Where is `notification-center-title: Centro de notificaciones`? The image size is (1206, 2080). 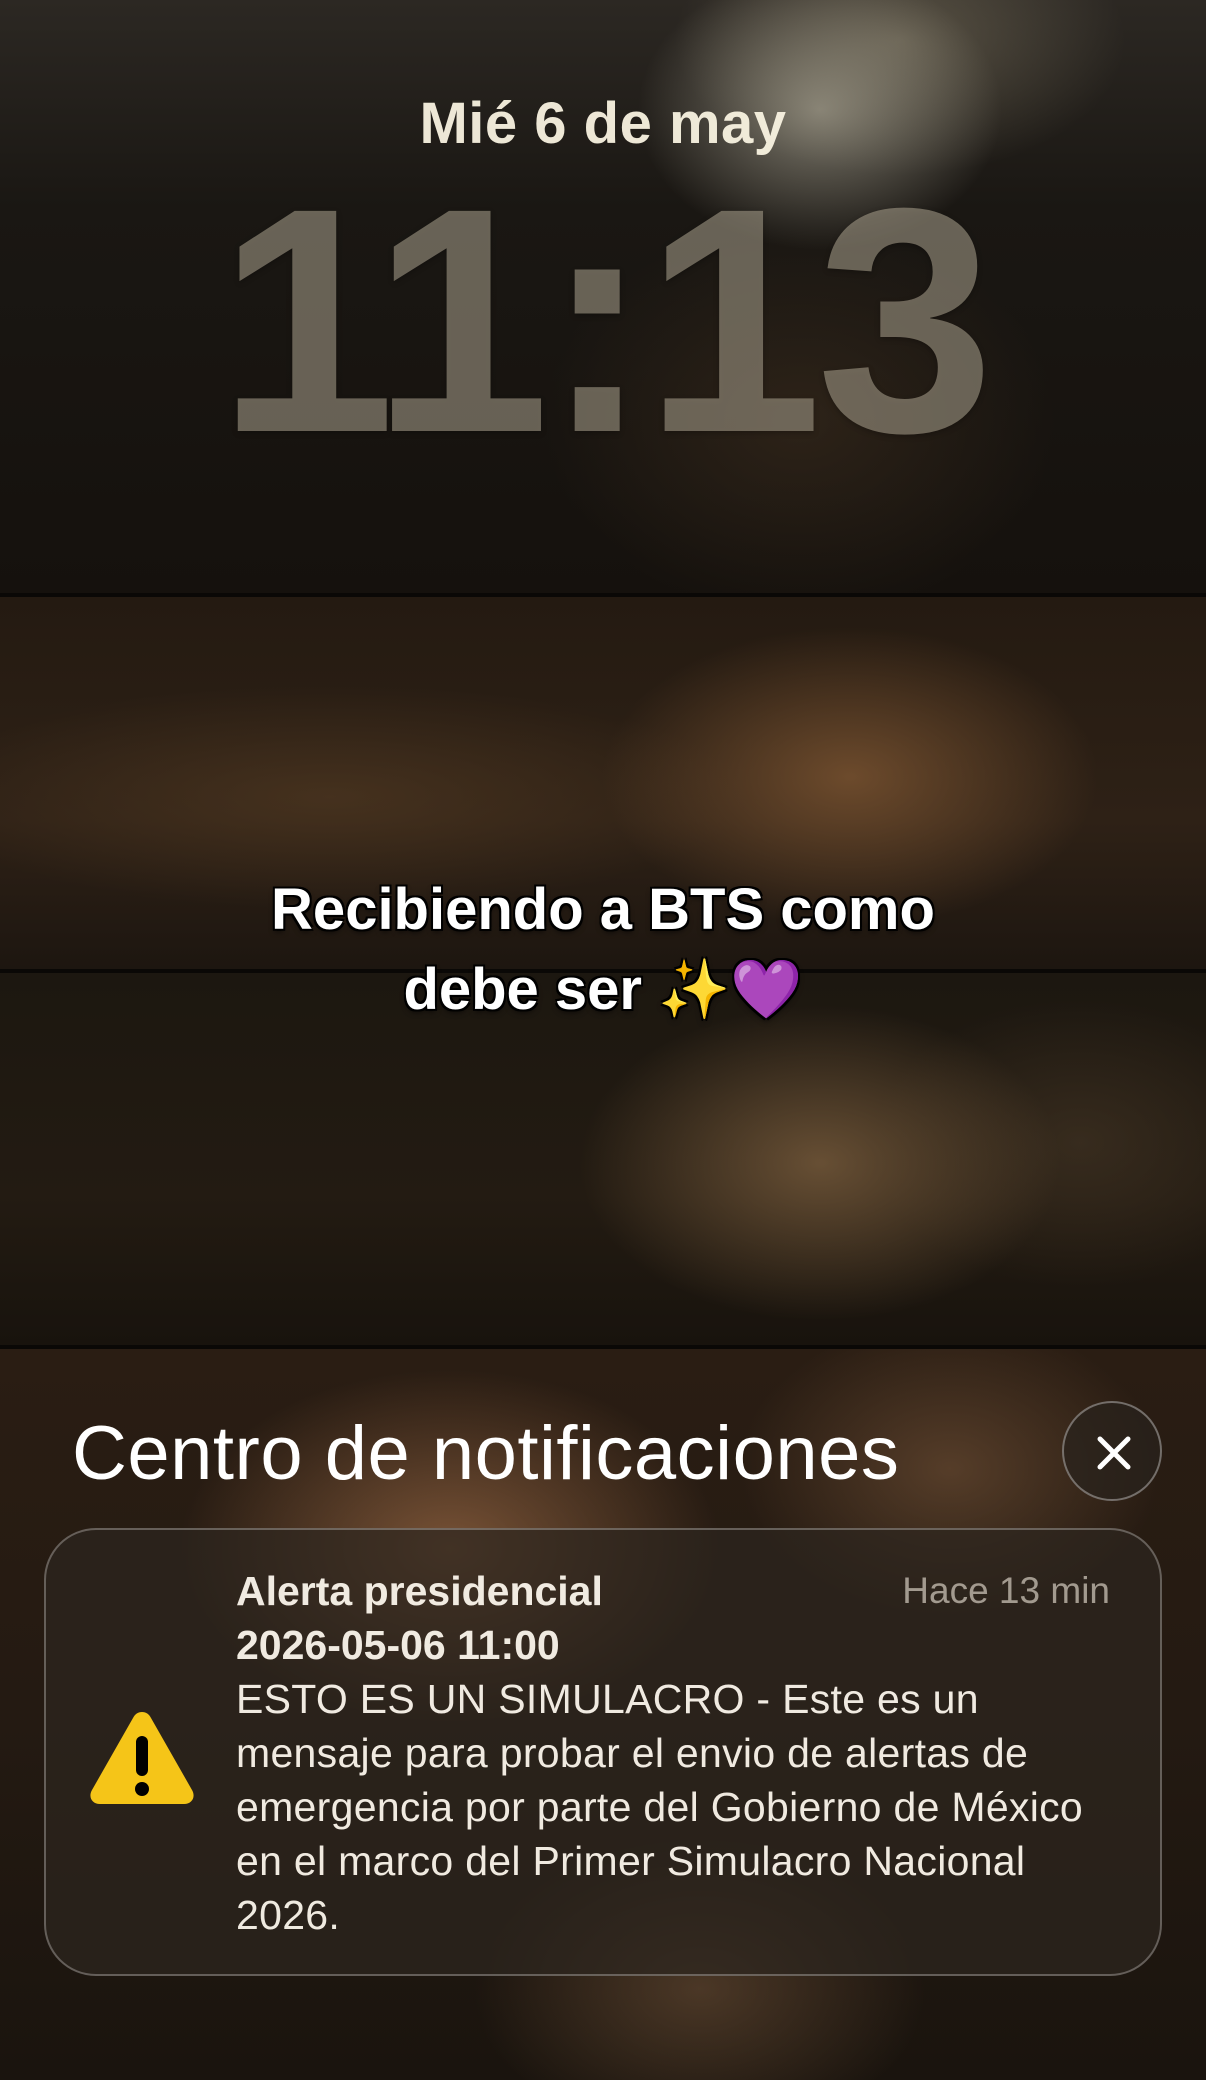 notification-center-title: Centro de notificaciones is located at coordinates (486, 1453).